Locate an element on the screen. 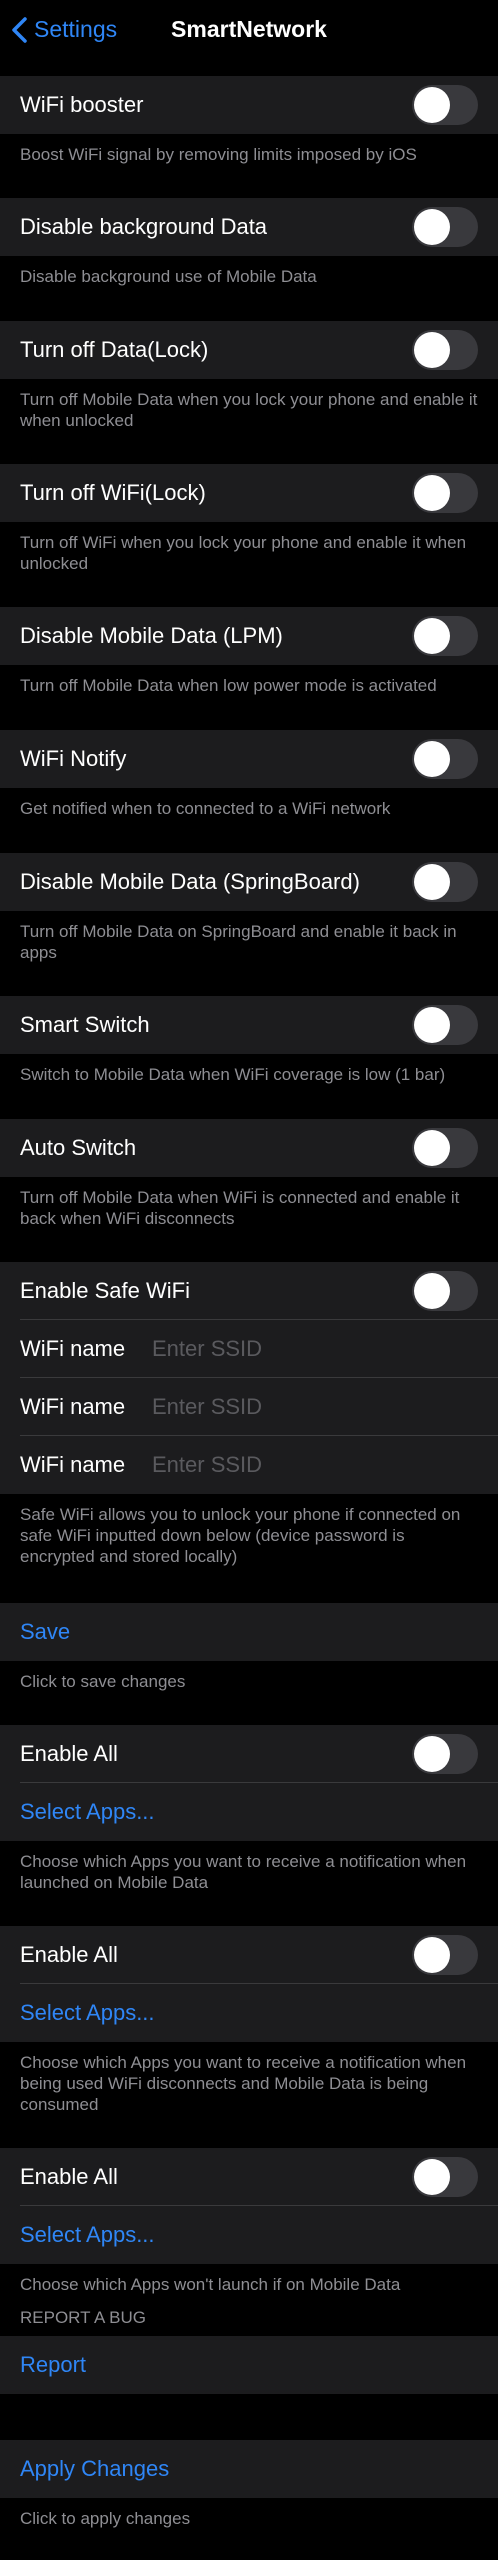 Image resolution: width=498 pixels, height=2560 pixels. wifi-booster-label: WiFi booster is located at coordinates (82, 104).